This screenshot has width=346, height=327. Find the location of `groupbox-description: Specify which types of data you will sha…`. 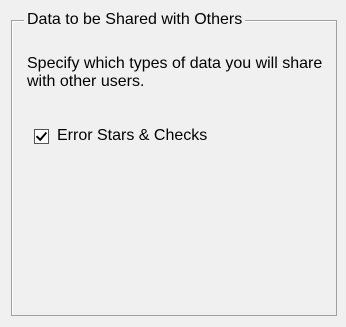

groupbox-description: Specify which types of data you will sha… is located at coordinates (175, 72).